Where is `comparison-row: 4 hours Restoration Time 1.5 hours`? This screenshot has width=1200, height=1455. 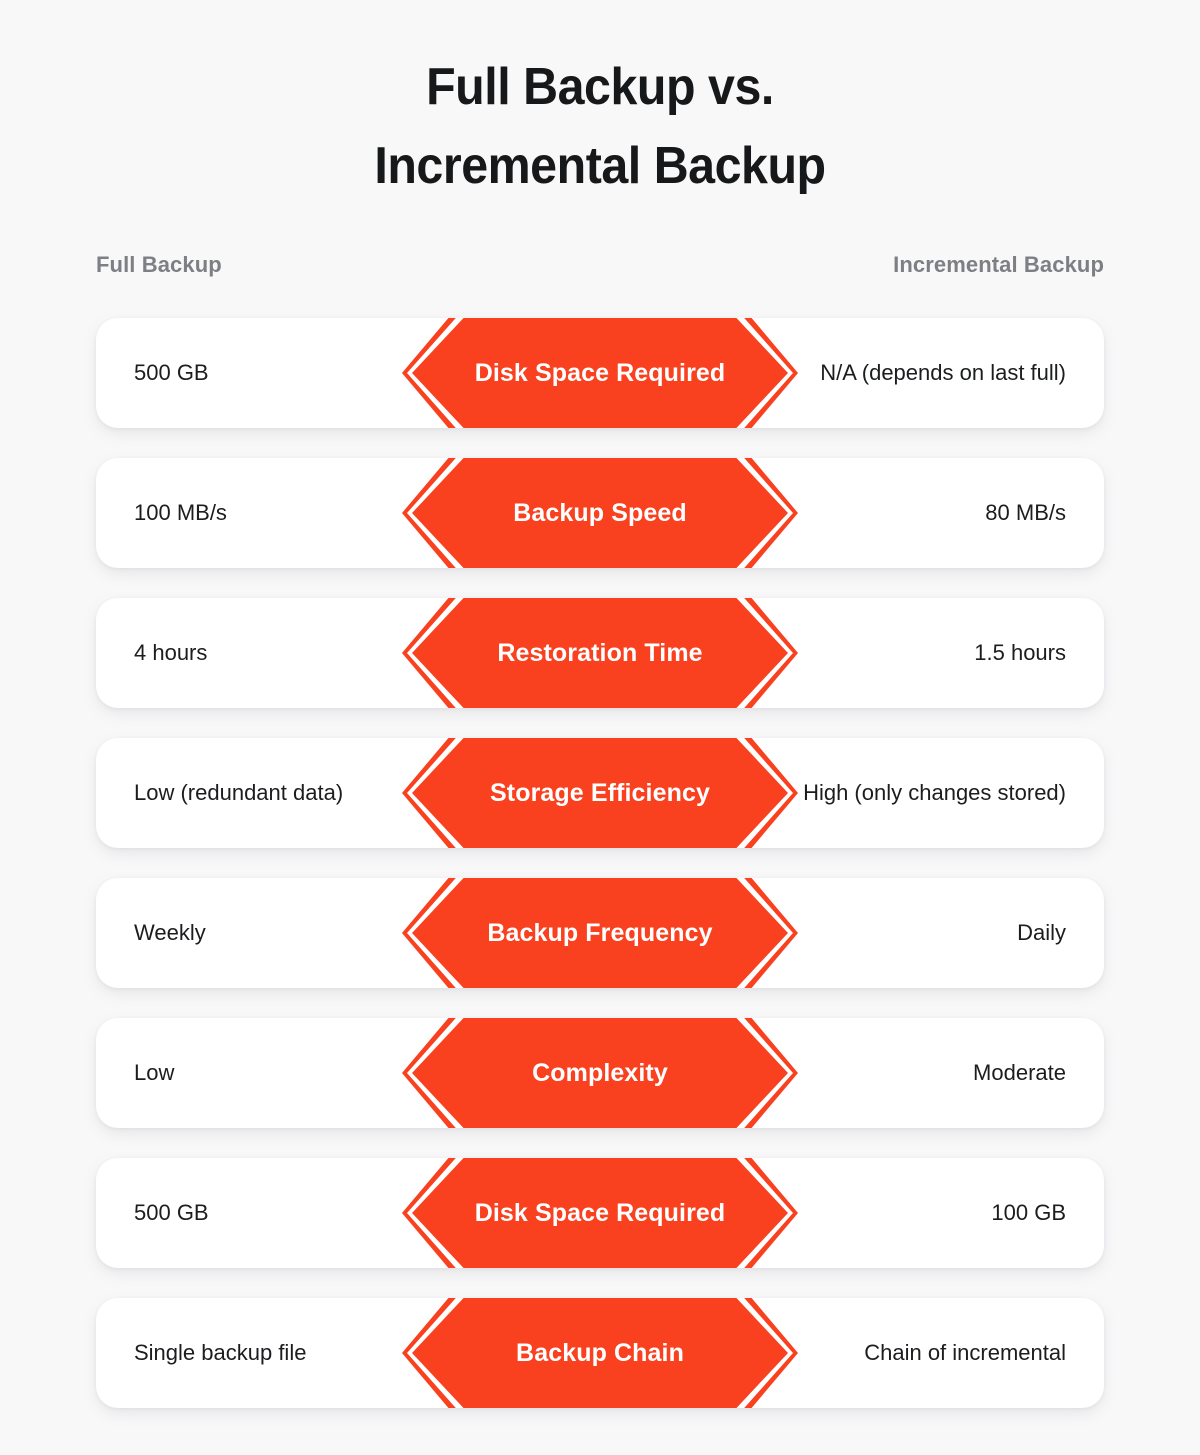 comparison-row: 4 hours Restoration Time 1.5 hours is located at coordinates (600, 653).